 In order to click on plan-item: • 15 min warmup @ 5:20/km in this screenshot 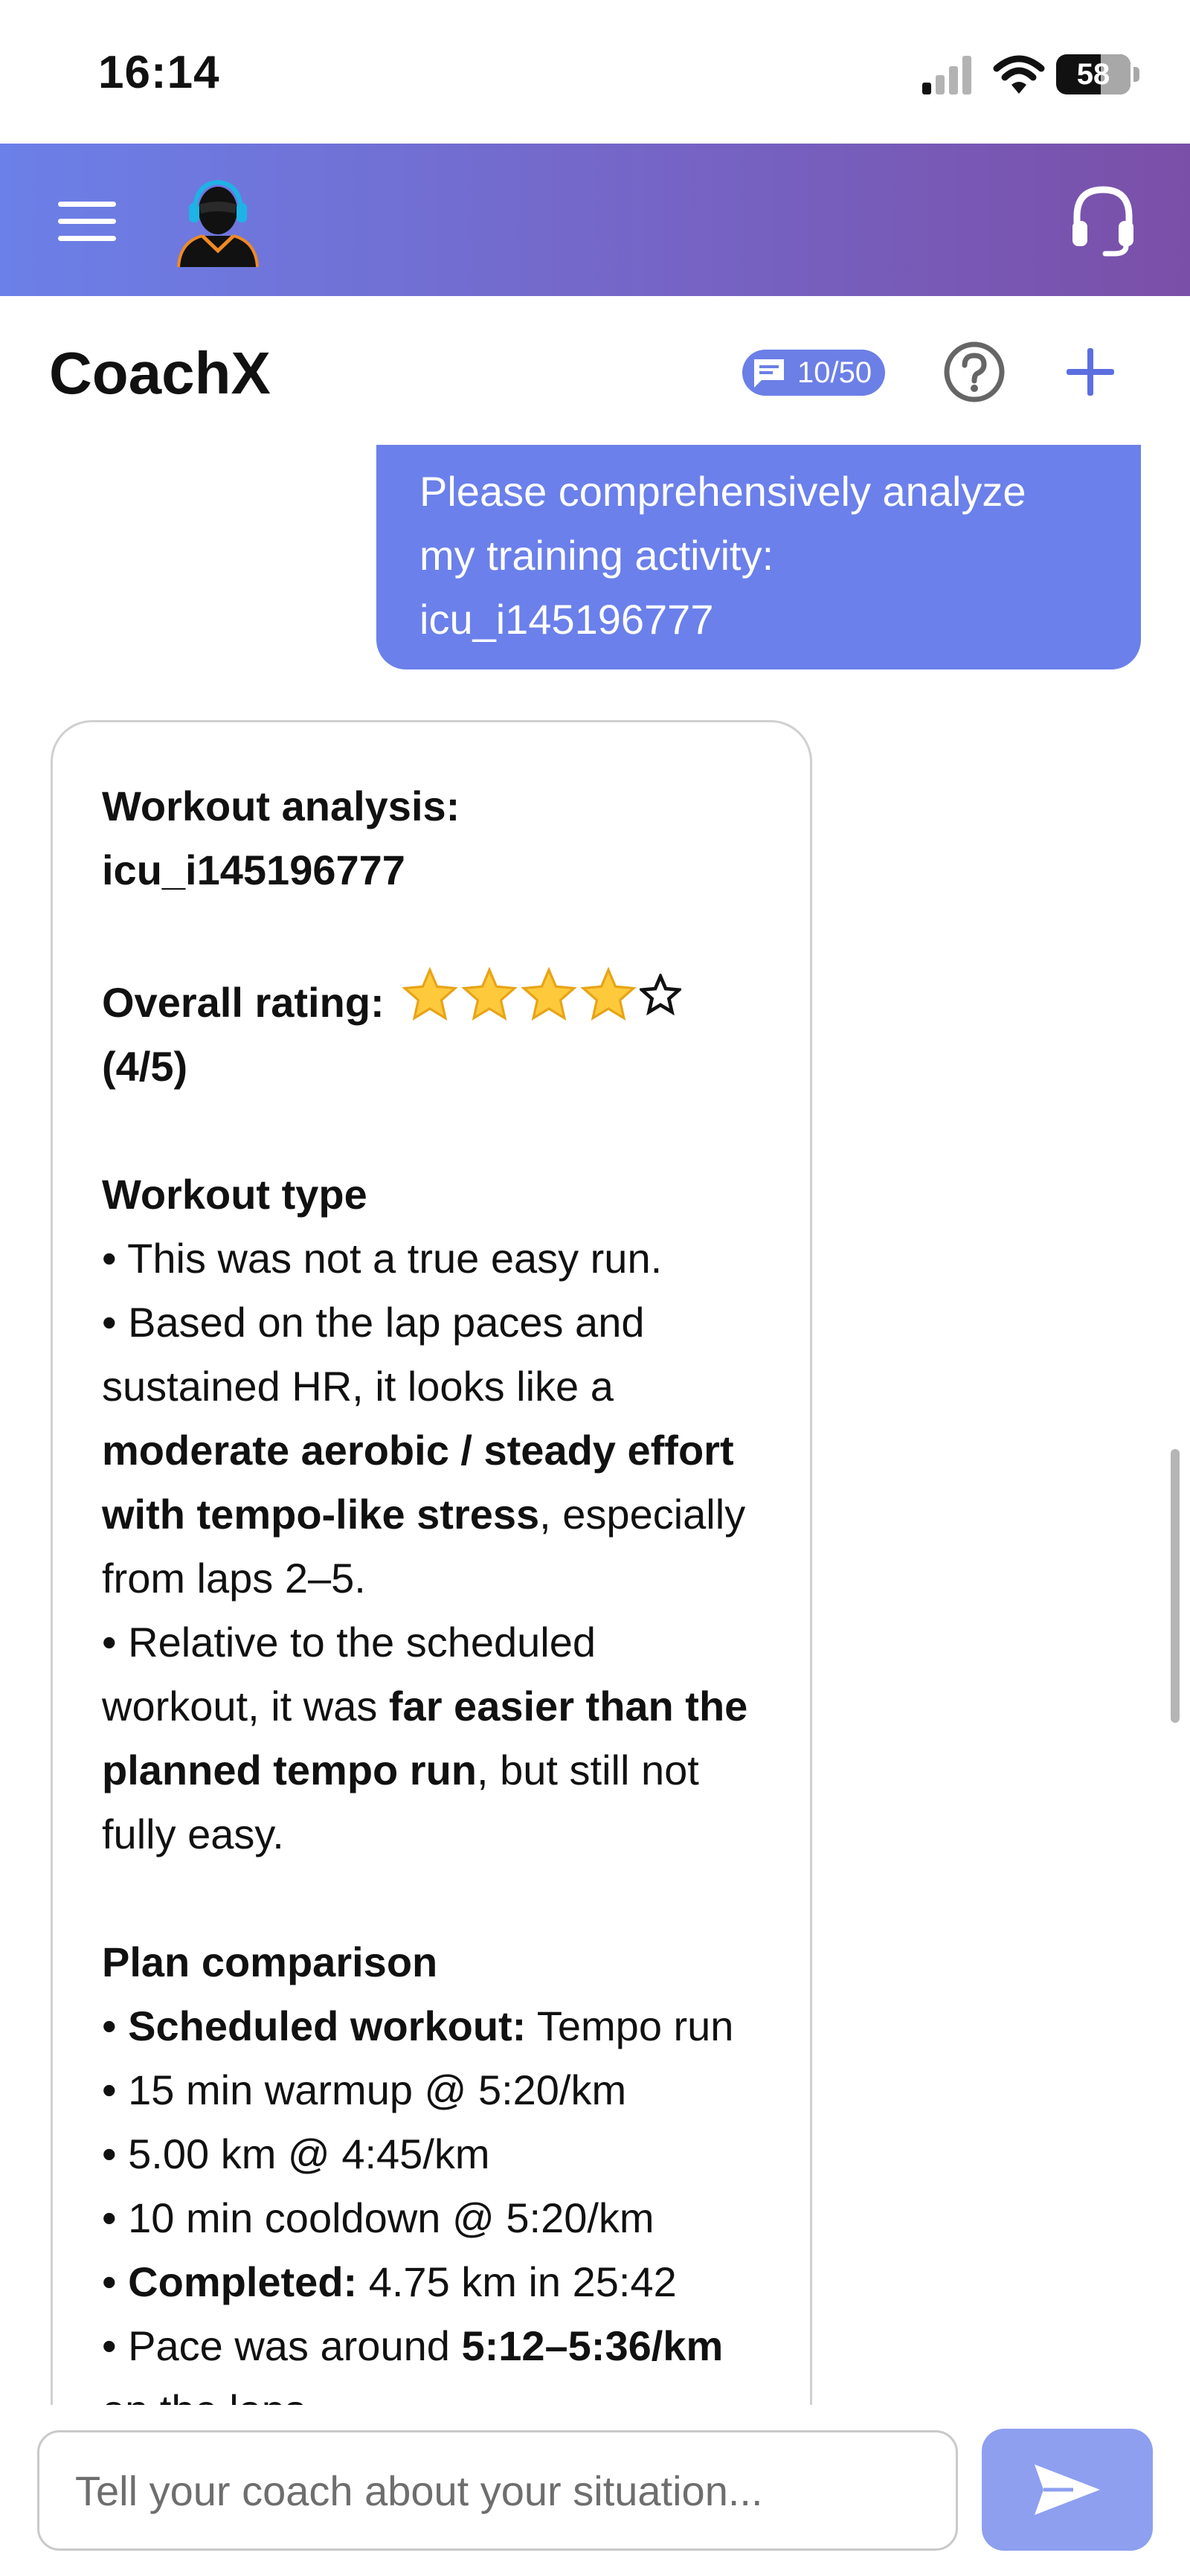, I will do `click(364, 2089)`.